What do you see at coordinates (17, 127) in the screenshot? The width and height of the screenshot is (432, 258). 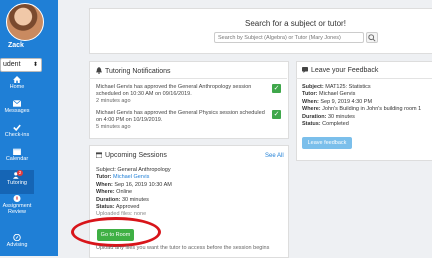 I see `check-icon` at bounding box center [17, 127].